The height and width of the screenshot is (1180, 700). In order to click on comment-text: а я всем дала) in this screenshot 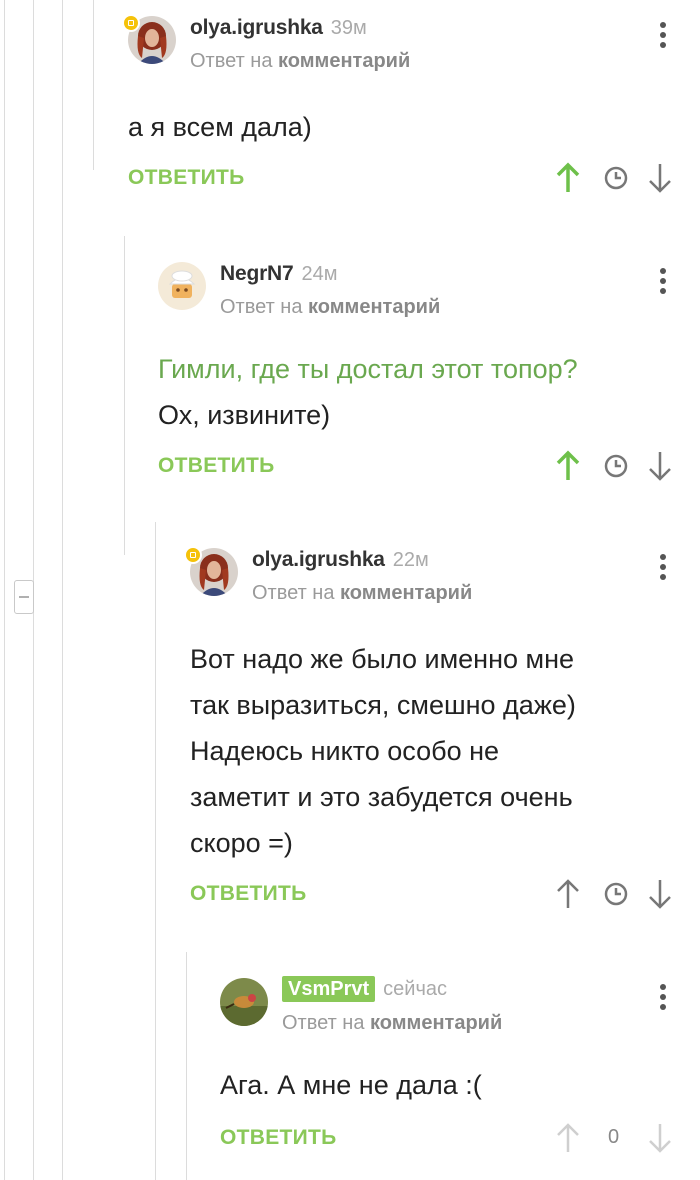, I will do `click(220, 127)`.